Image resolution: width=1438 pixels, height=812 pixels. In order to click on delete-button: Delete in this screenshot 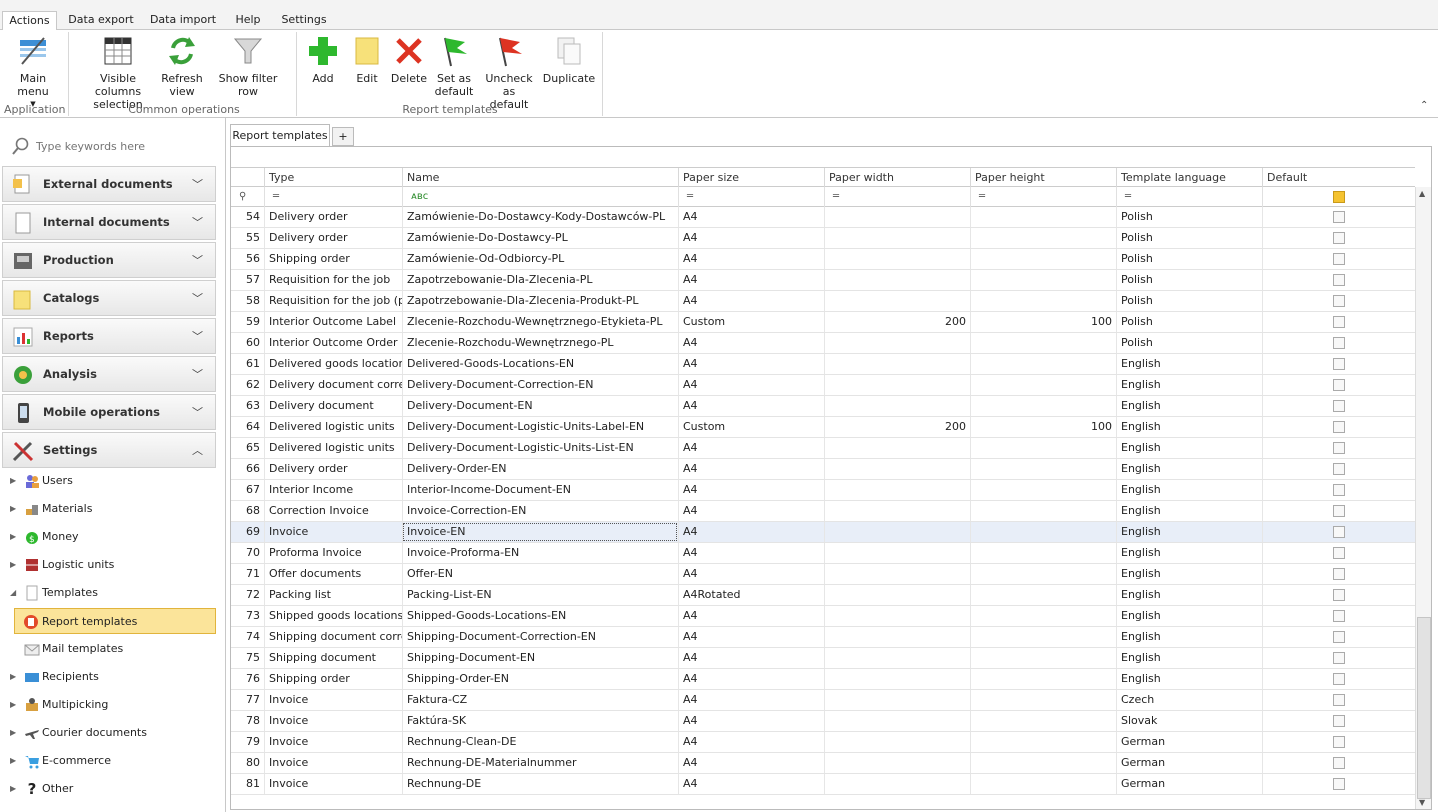, I will do `click(409, 59)`.